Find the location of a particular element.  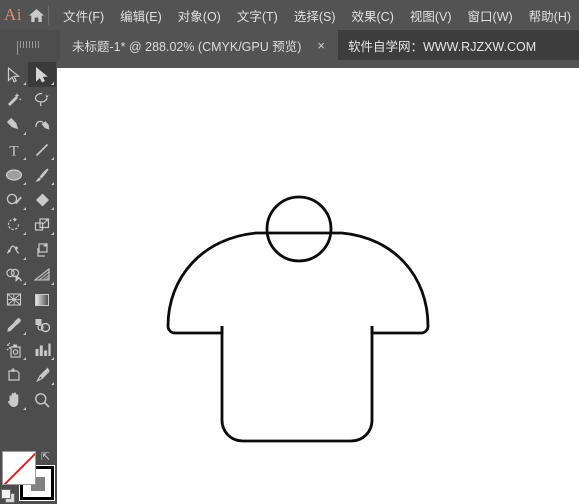

svg-text: T is located at coordinates (13, 150).